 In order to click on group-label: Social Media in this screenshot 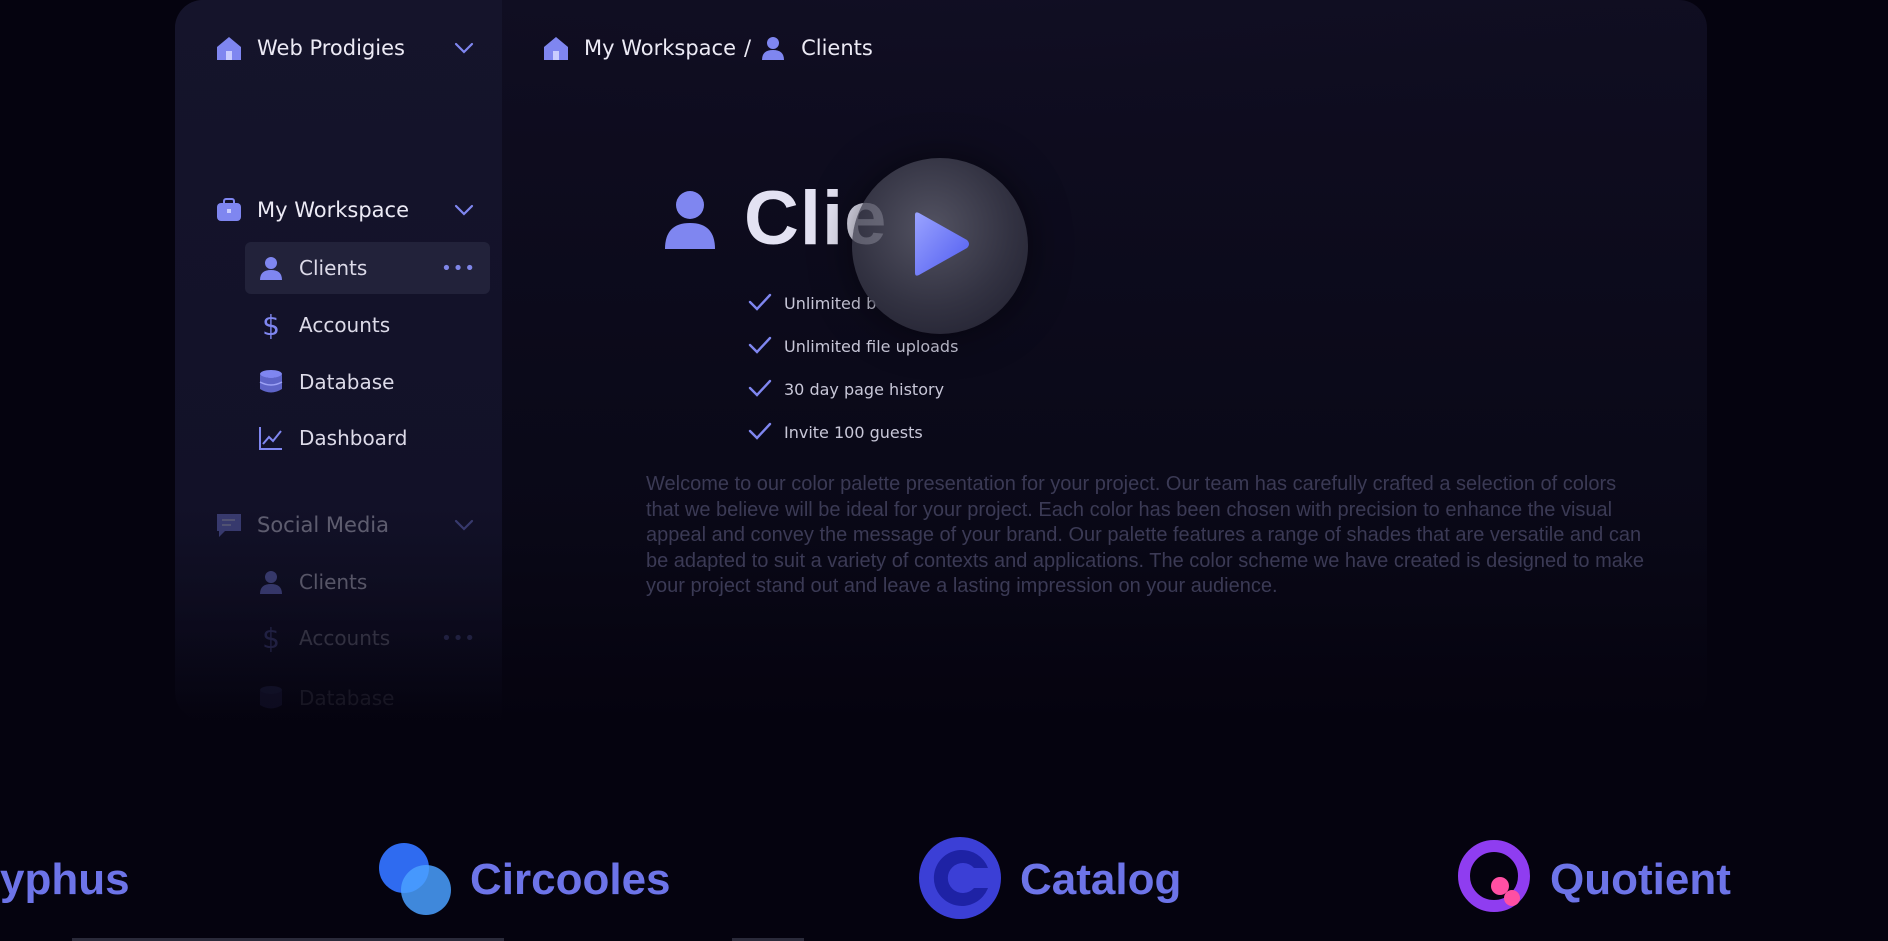, I will do `click(323, 525)`.